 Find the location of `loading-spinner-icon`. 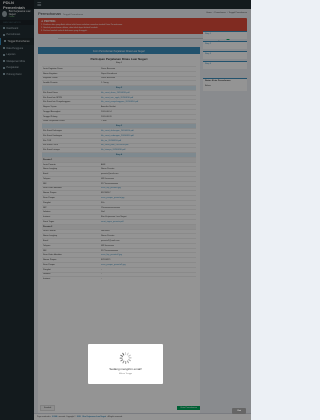

loading-spinner-icon is located at coordinates (125, 358).